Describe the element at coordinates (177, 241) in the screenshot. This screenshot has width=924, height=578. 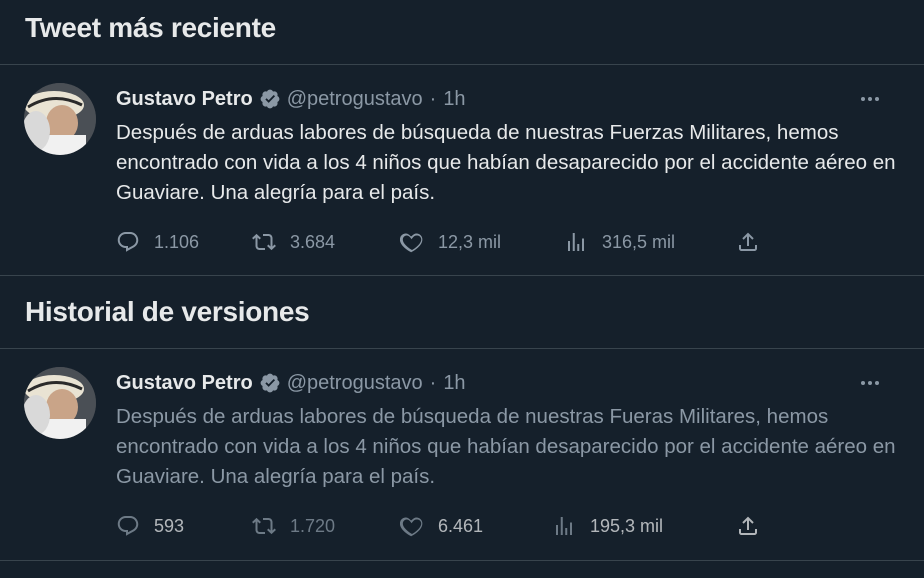
I see `reply-count: 1.106` at that location.